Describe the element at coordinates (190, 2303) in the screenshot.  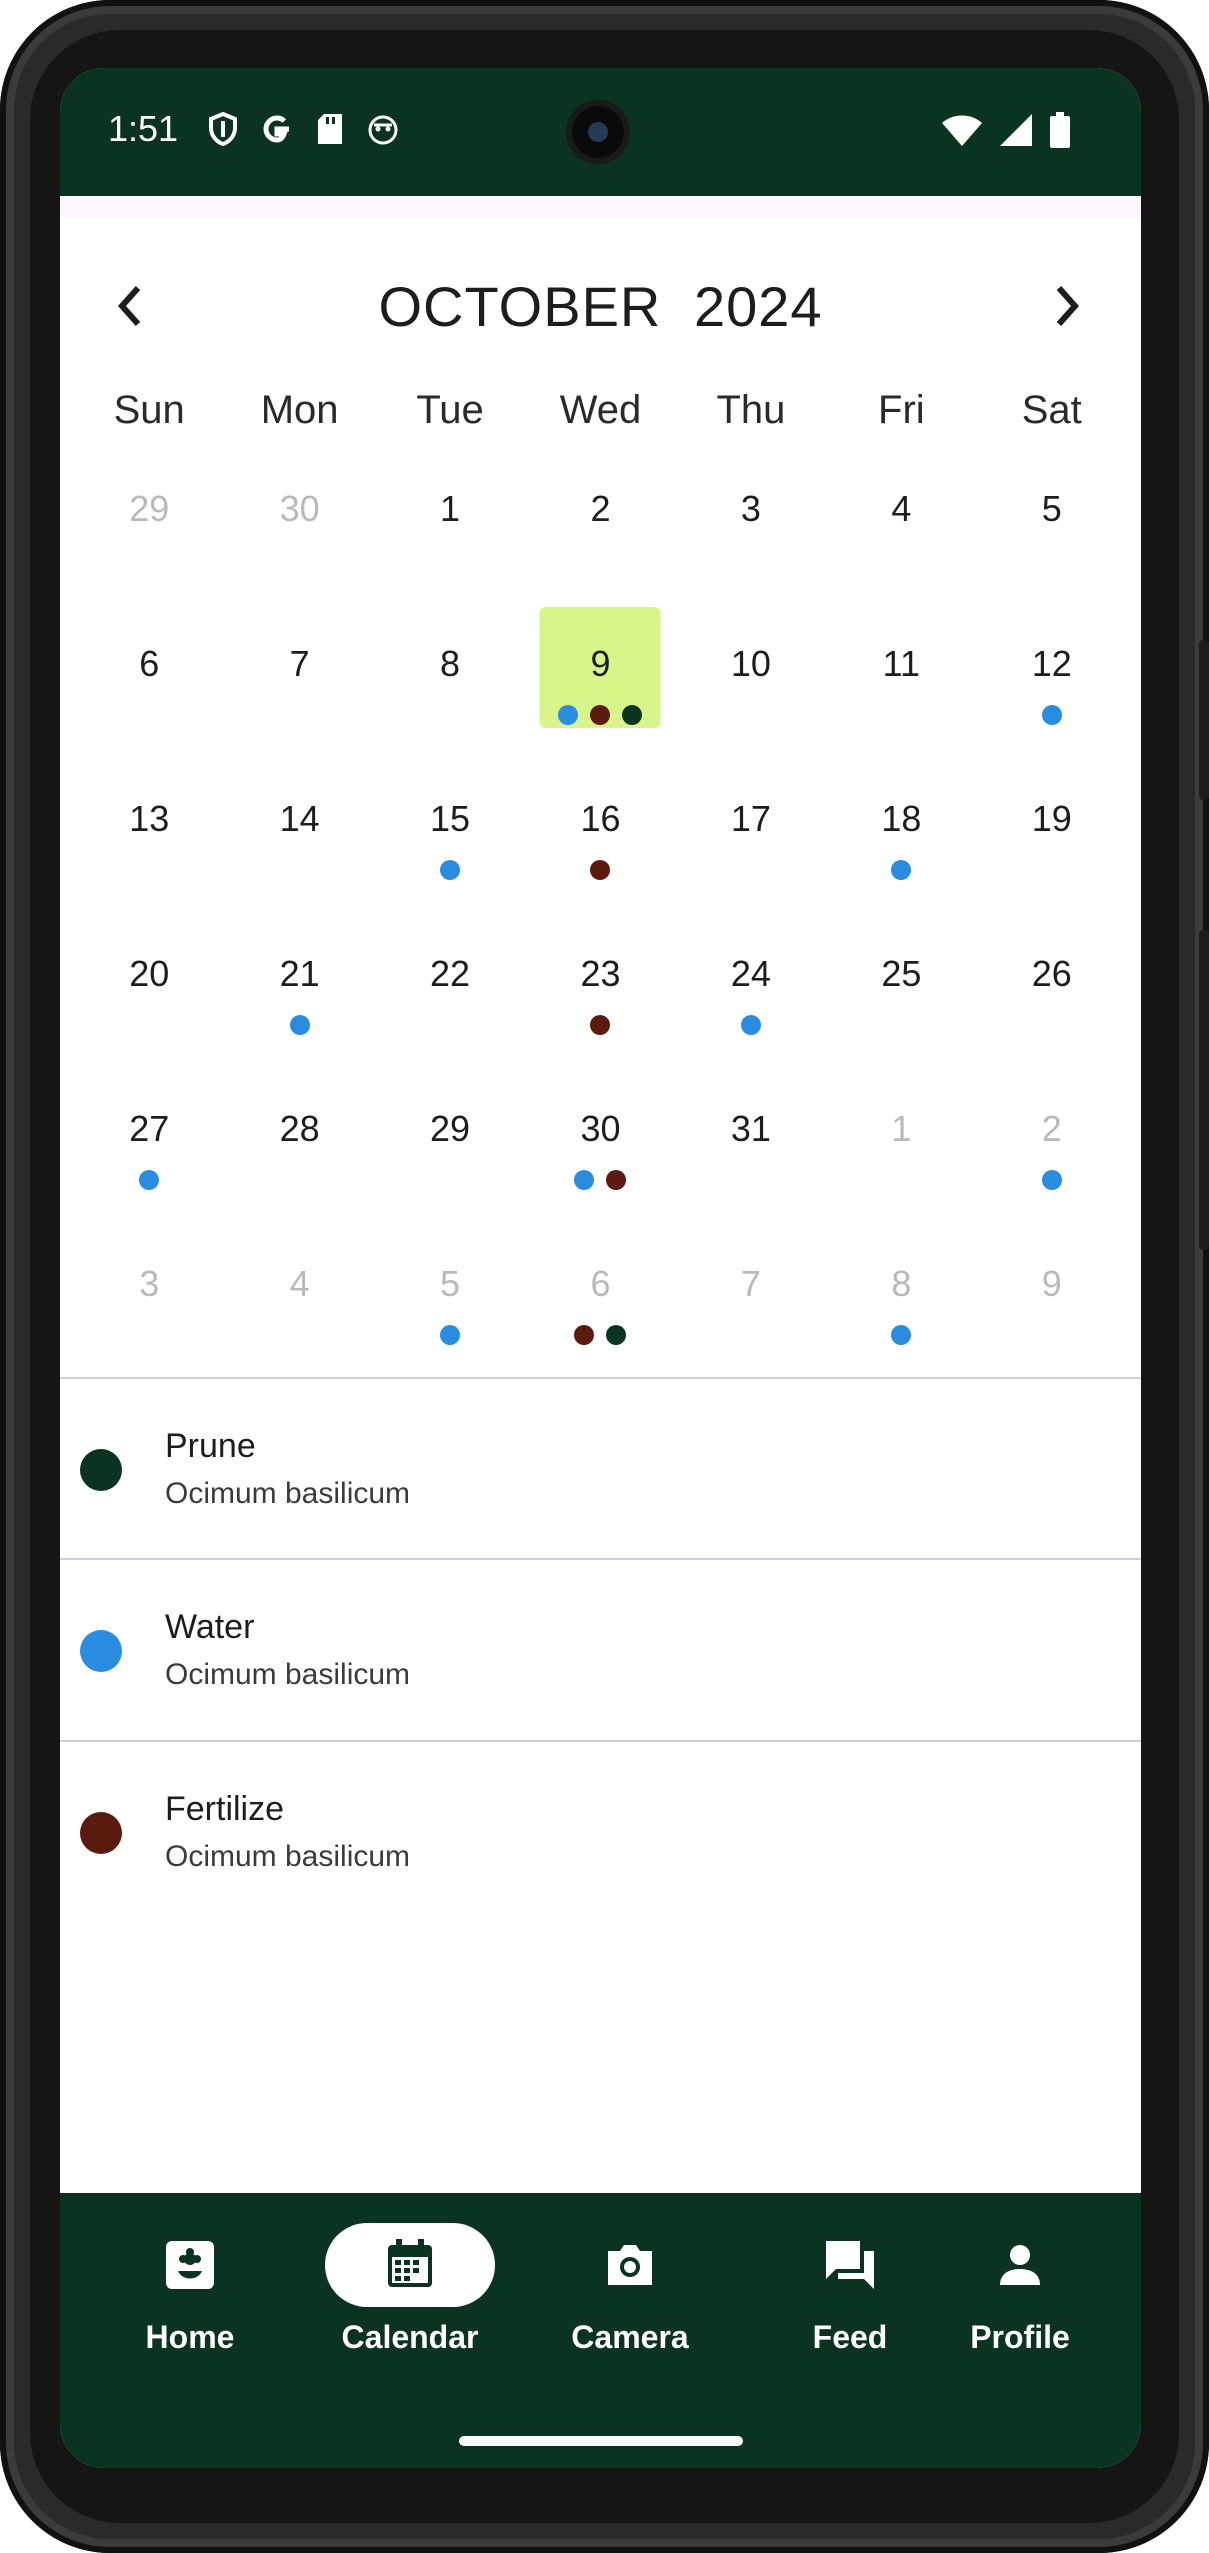
I see `nav-item-home: Home` at that location.